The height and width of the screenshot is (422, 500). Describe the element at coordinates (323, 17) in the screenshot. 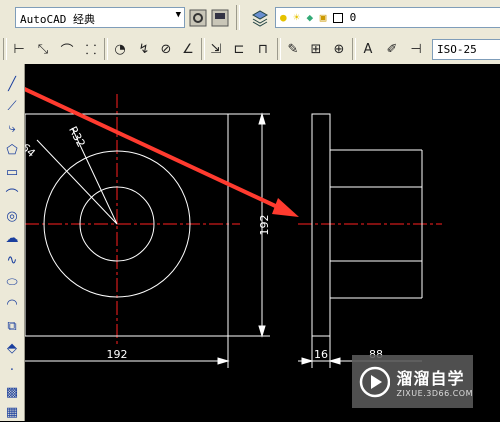

I see `lock-icon: ▣` at that location.